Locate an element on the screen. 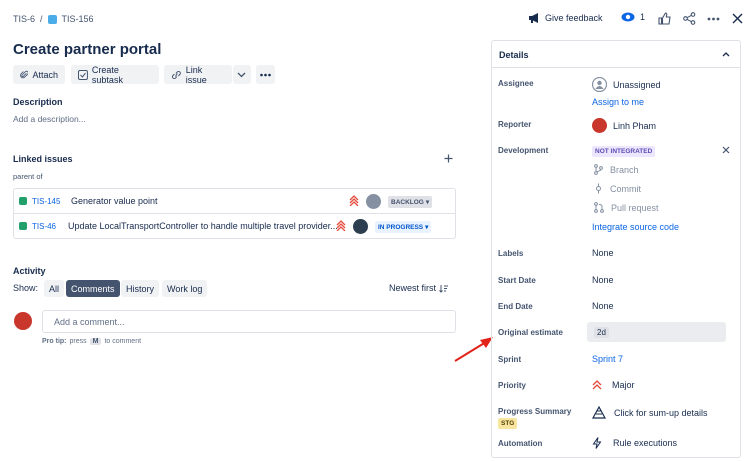  priority-highest-icon is located at coordinates (341, 225).